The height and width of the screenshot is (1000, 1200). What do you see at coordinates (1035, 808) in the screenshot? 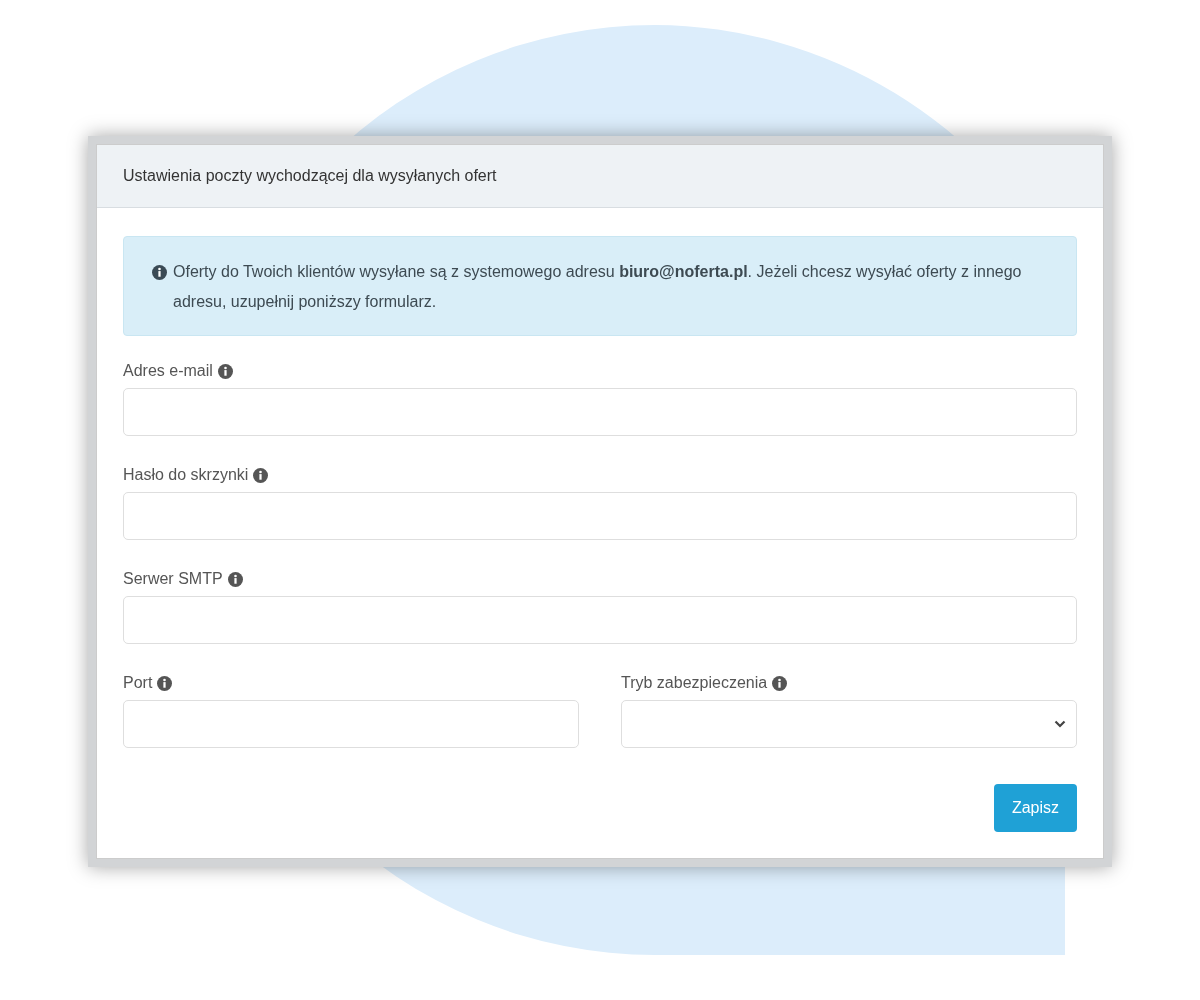
I see `save-button: Zapisz` at bounding box center [1035, 808].